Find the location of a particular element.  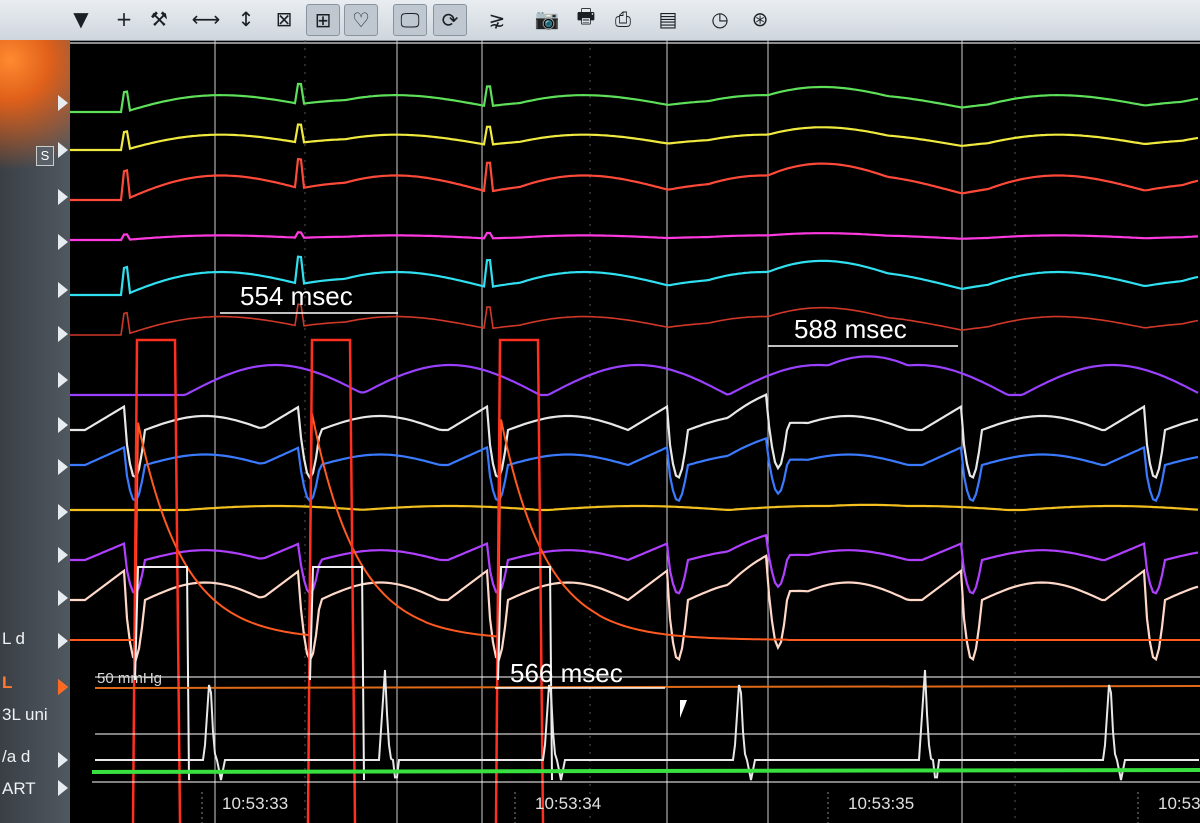

trace-red is located at coordinates (634, 179).